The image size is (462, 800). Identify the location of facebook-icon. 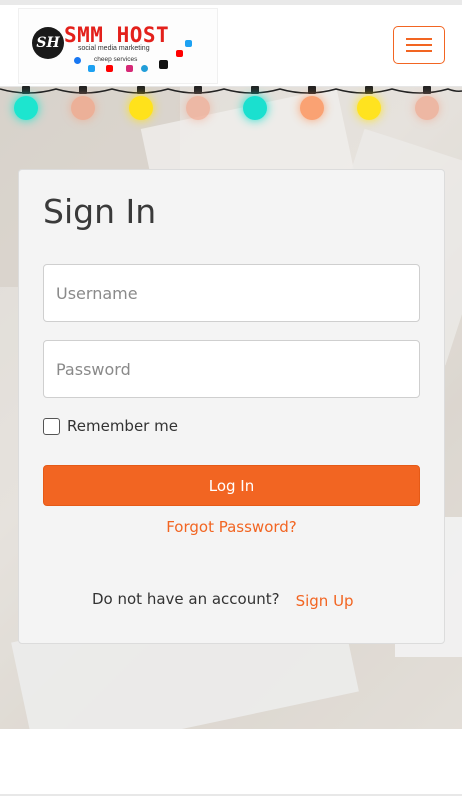
(77, 60).